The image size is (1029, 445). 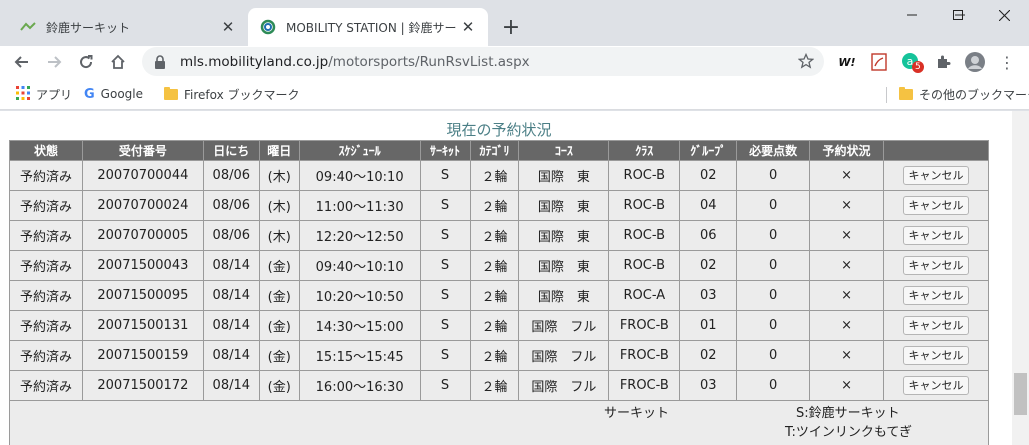 I want to click on cell-receipt-number: 20071500095, so click(x=142, y=295).